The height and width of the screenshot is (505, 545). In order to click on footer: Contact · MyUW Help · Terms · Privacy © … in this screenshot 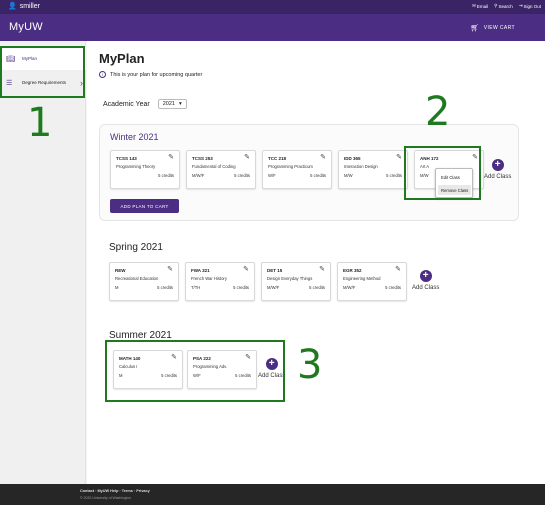, I will do `click(272, 494)`.